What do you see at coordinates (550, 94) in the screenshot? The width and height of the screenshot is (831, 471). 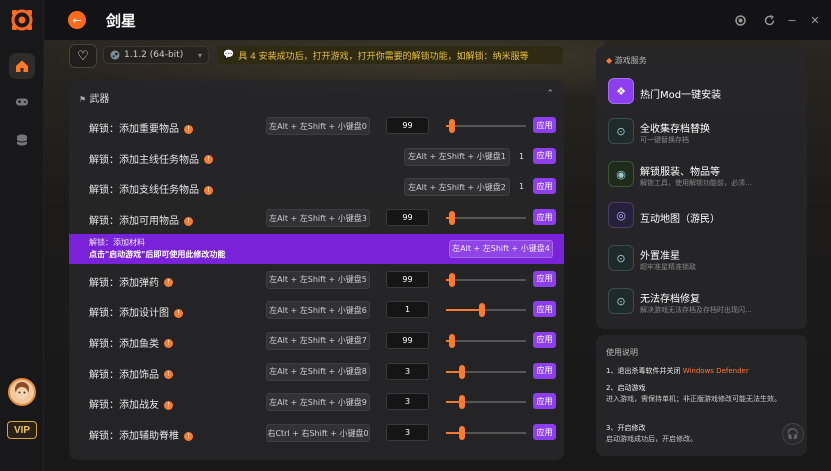 I see `chevron-up-icon: ⌃` at bounding box center [550, 94].